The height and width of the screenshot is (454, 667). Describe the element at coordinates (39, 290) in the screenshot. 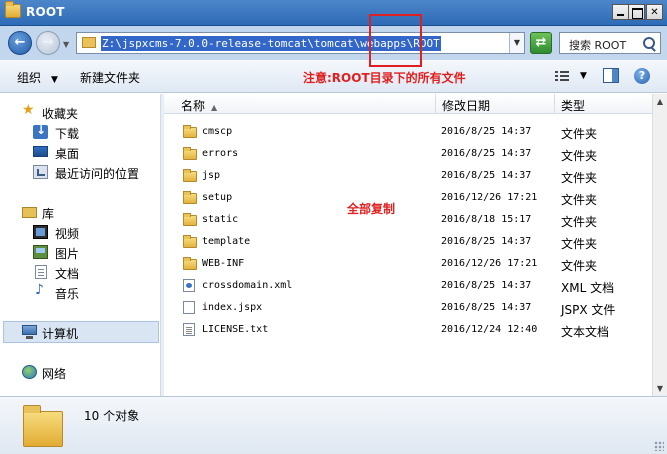

I see `music-icon: ♪` at that location.